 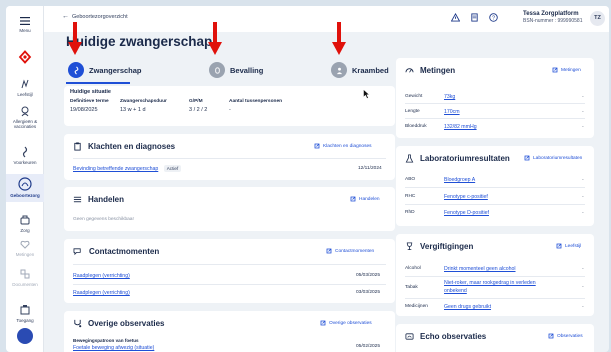 What do you see at coordinates (25, 223) in the screenshot?
I see `rail-item-zorg: Zorg` at bounding box center [25, 223].